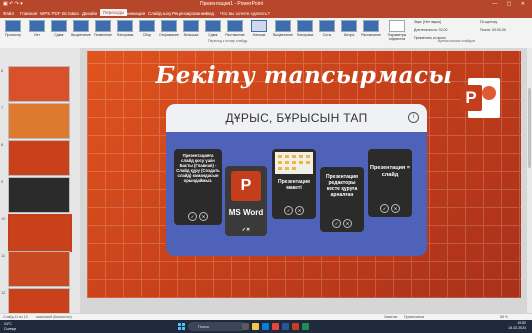  I want to click on transition-option: Сдвиг, so click(59, 32).